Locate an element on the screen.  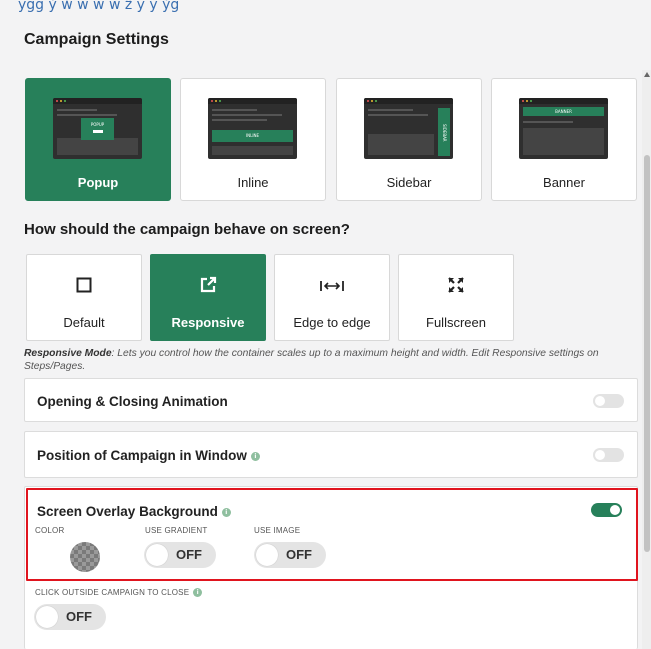
gradient-label: USE GRADIENT is located at coordinates (176, 530).